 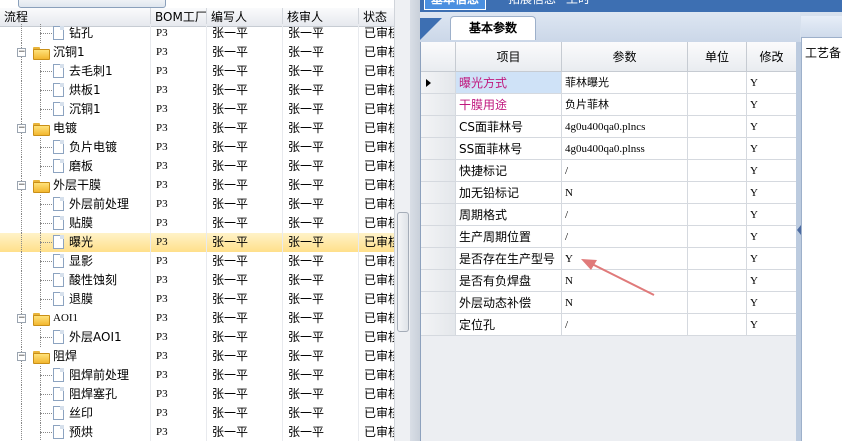 I want to click on tree-row: 烘板1 P3 张一平 张一平 已审核, so click(x=205, y=90).